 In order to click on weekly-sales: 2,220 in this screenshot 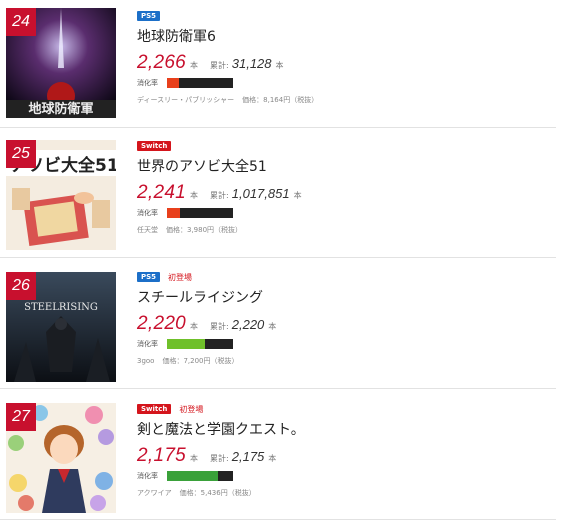, I will do `click(162, 323)`.